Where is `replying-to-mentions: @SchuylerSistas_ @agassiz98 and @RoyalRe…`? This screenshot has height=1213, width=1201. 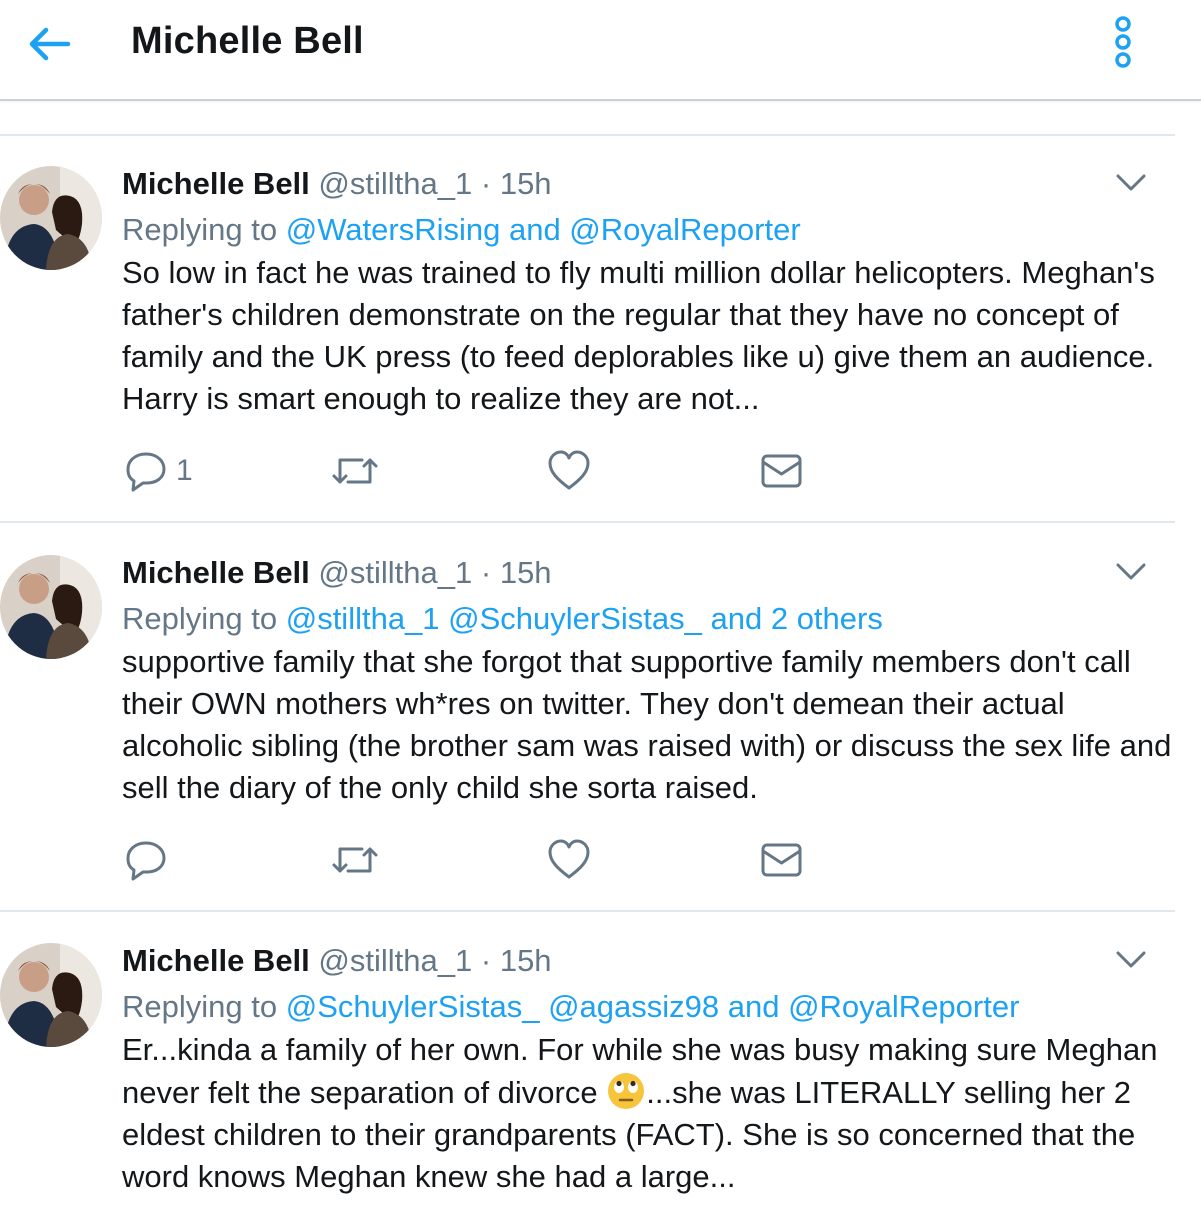 replying-to-mentions: @SchuylerSistas_ @agassiz98 and @RoyalRe… is located at coordinates (653, 1006).